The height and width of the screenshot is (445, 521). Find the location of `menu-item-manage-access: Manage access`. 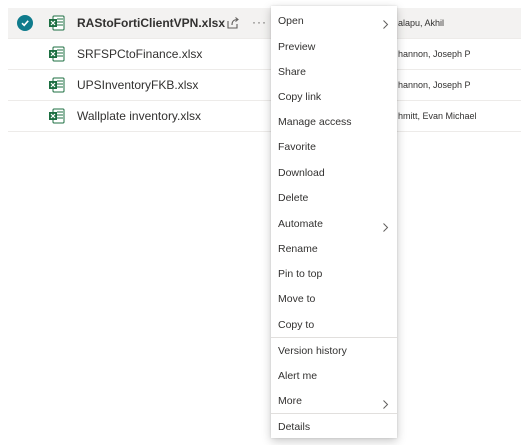

menu-item-manage-access: Manage access is located at coordinates (334, 121).